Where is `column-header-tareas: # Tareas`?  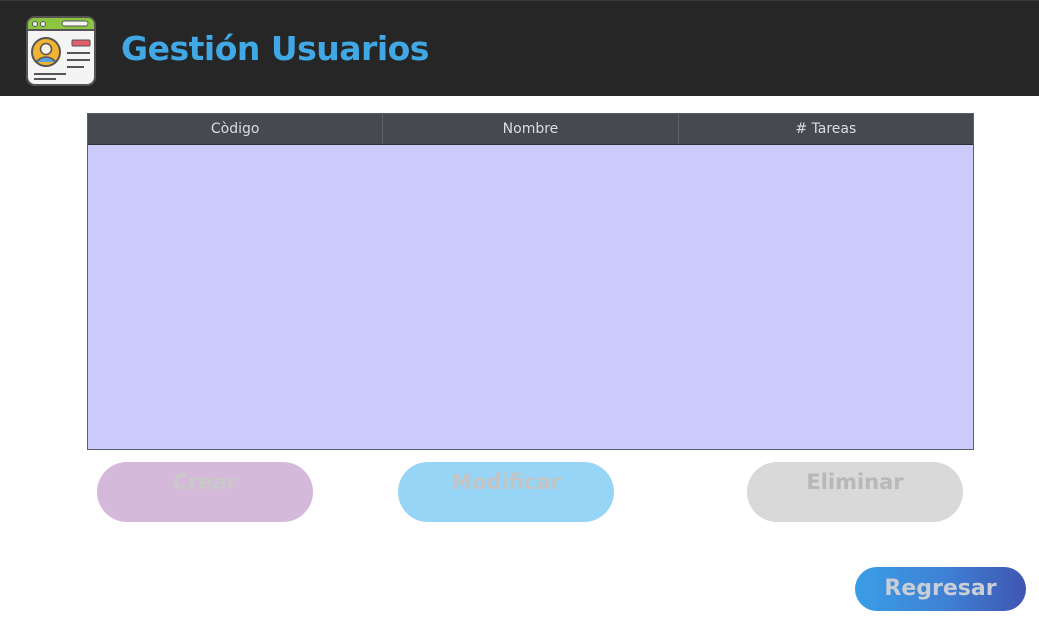 column-header-tareas: # Tareas is located at coordinates (826, 129).